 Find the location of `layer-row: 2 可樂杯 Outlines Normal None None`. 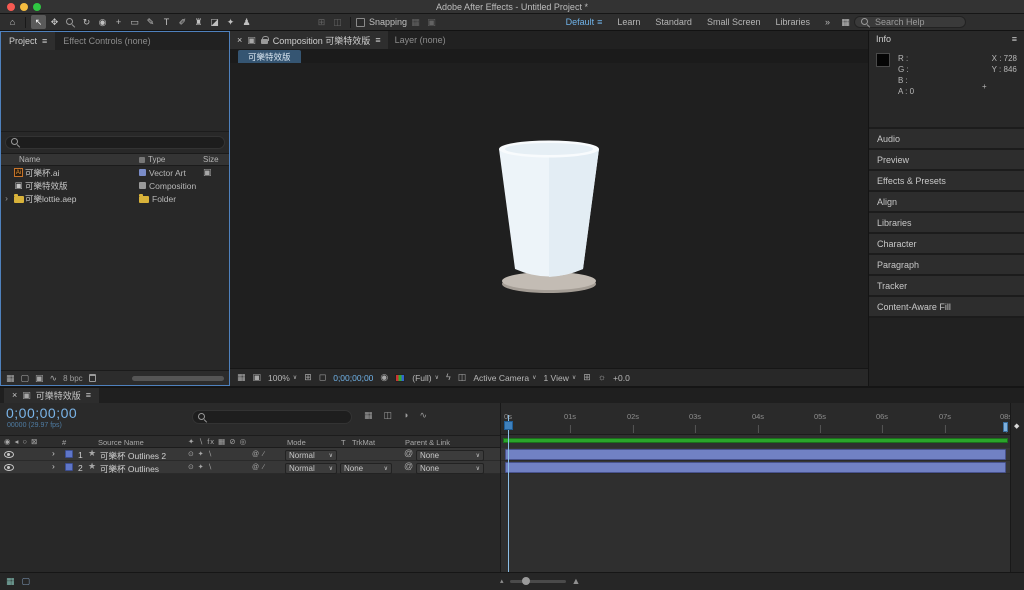

layer-row: 2 可樂杯 Outlines Normal None None is located at coordinates (250, 467).